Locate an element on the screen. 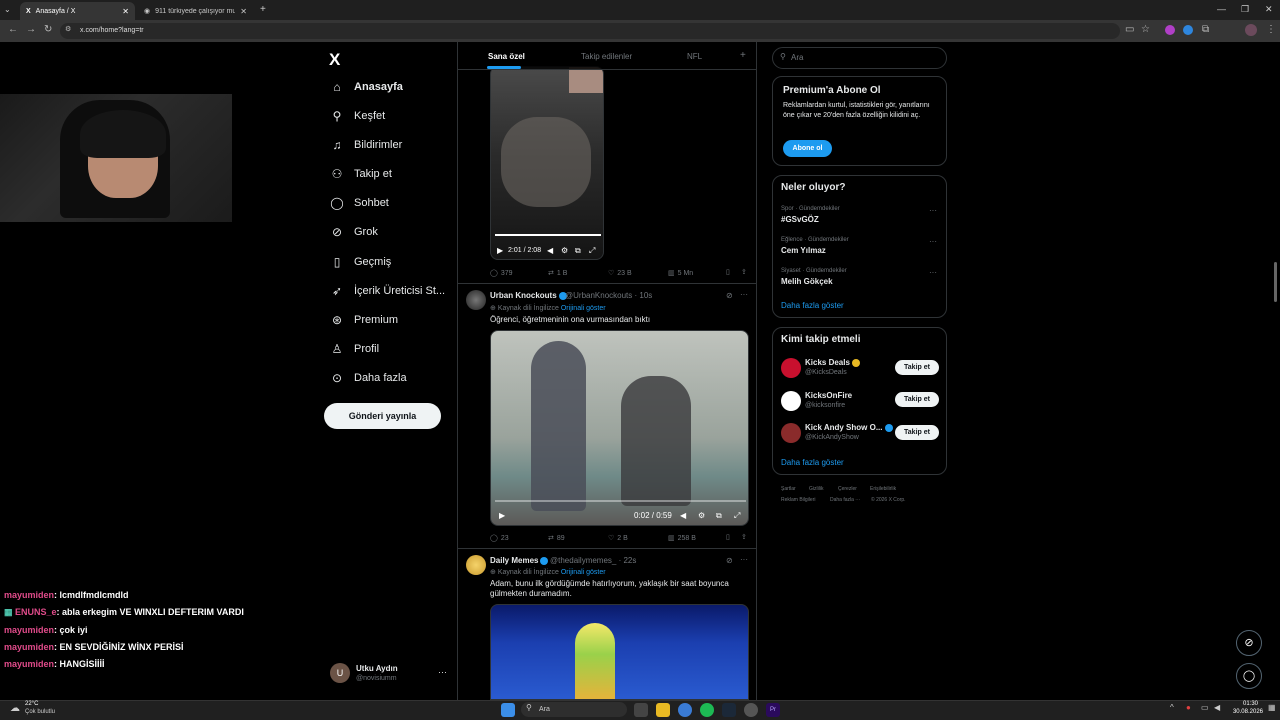 The image size is (1280, 720). reload-icon: ↻ is located at coordinates (48, 29).